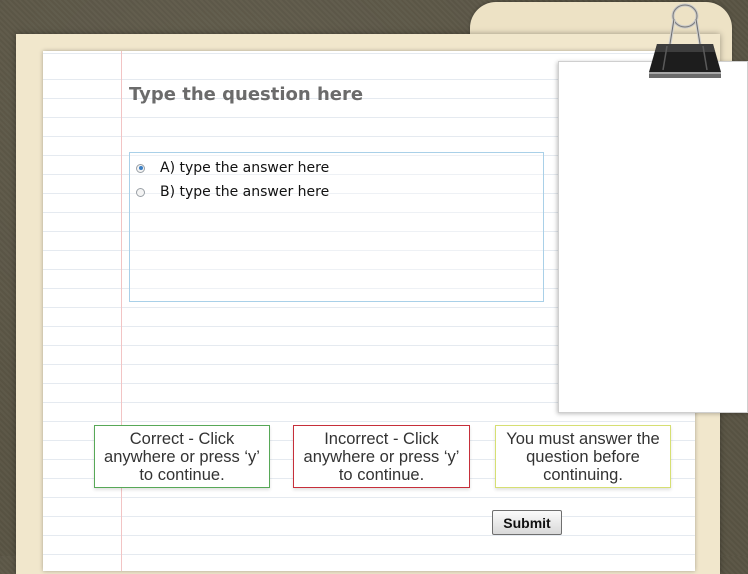 Image resolution: width=748 pixels, height=574 pixels. What do you see at coordinates (140, 192) in the screenshot?
I see `radio-unselected-icon` at bounding box center [140, 192].